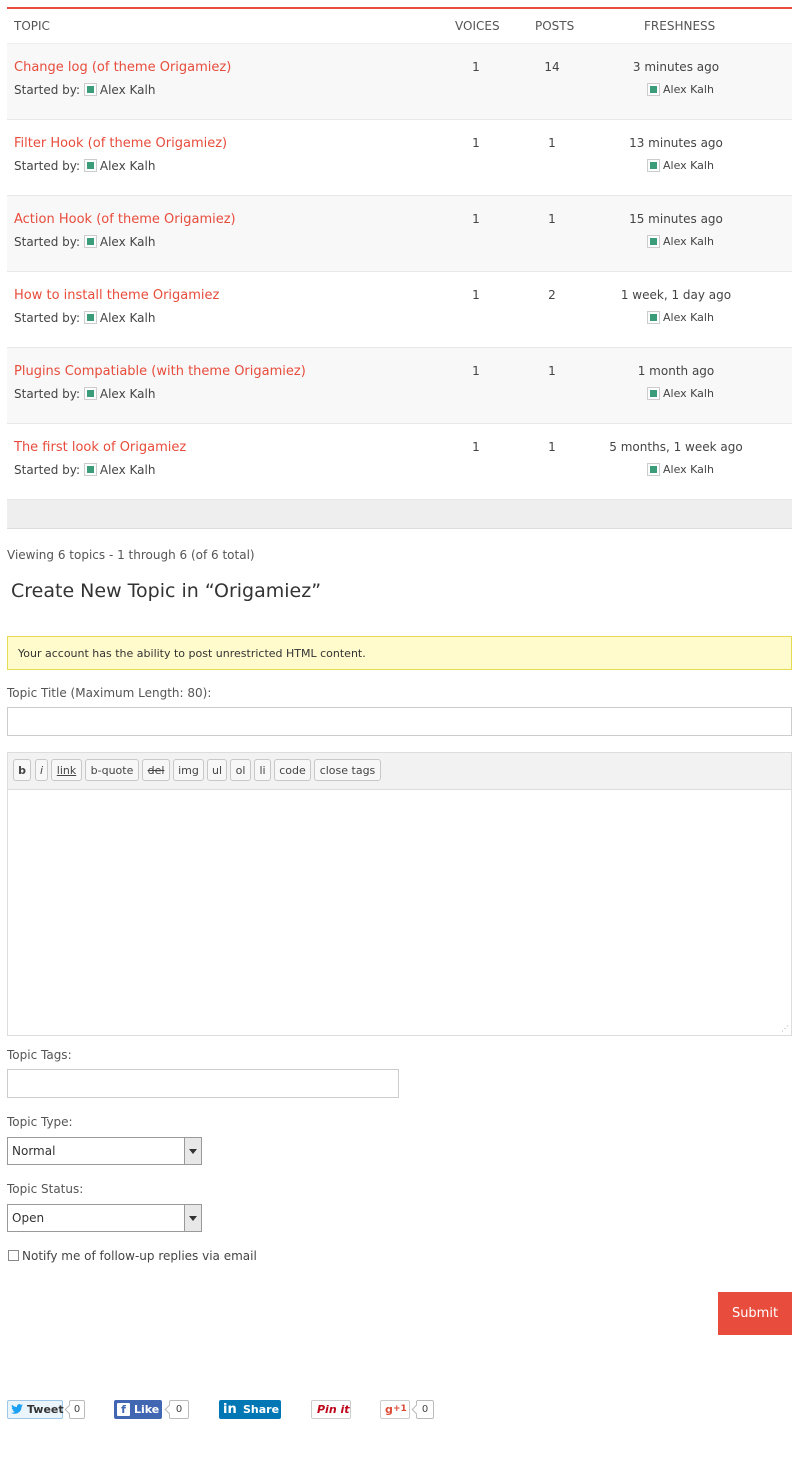  What do you see at coordinates (179, 1409) in the screenshot?
I see `like-count: 0` at bounding box center [179, 1409].